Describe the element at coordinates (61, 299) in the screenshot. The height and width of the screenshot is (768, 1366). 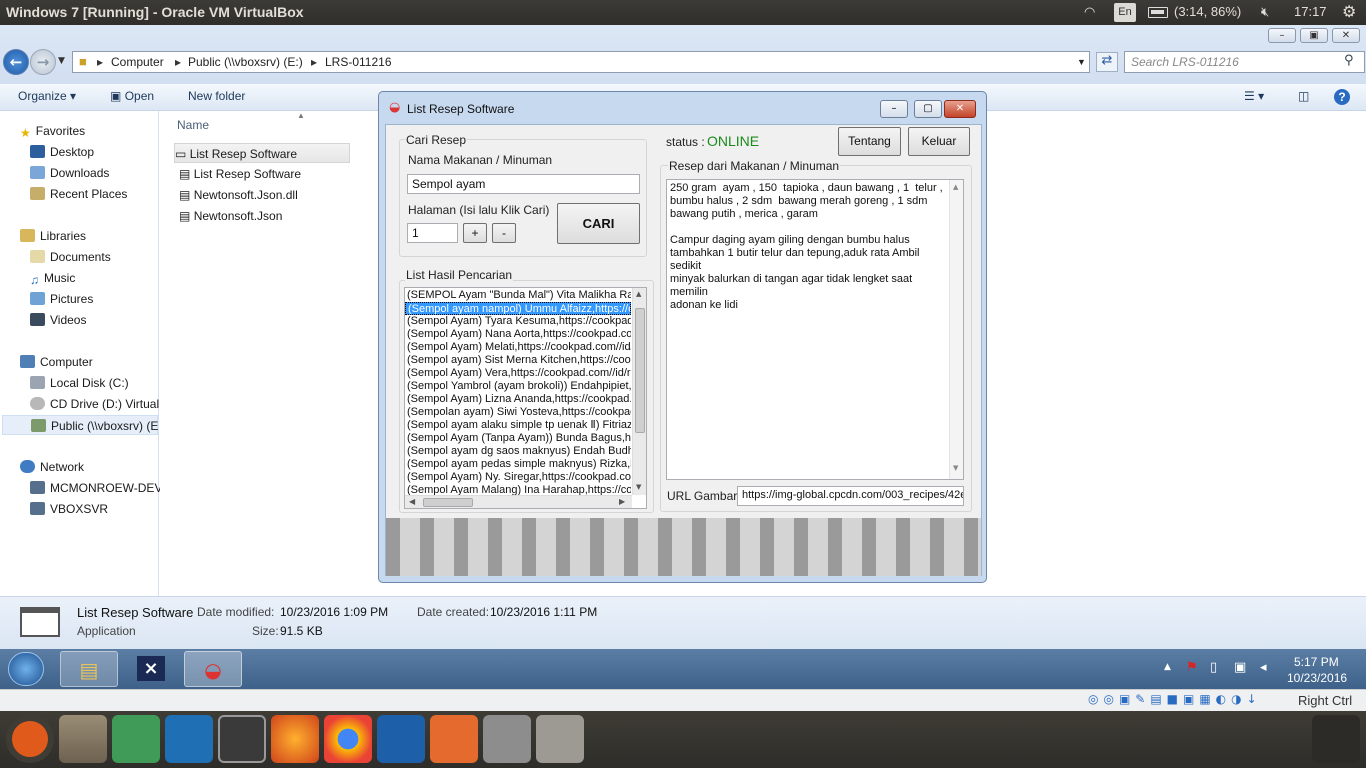
I see `nav-pictures: Pictures` at that location.